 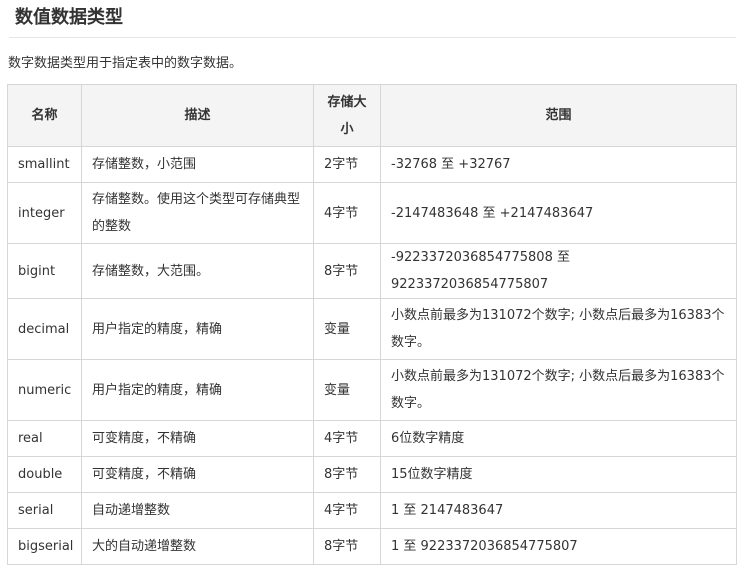 I want to click on range-cell: -2147483648 至 +2147483647, so click(x=558, y=213).